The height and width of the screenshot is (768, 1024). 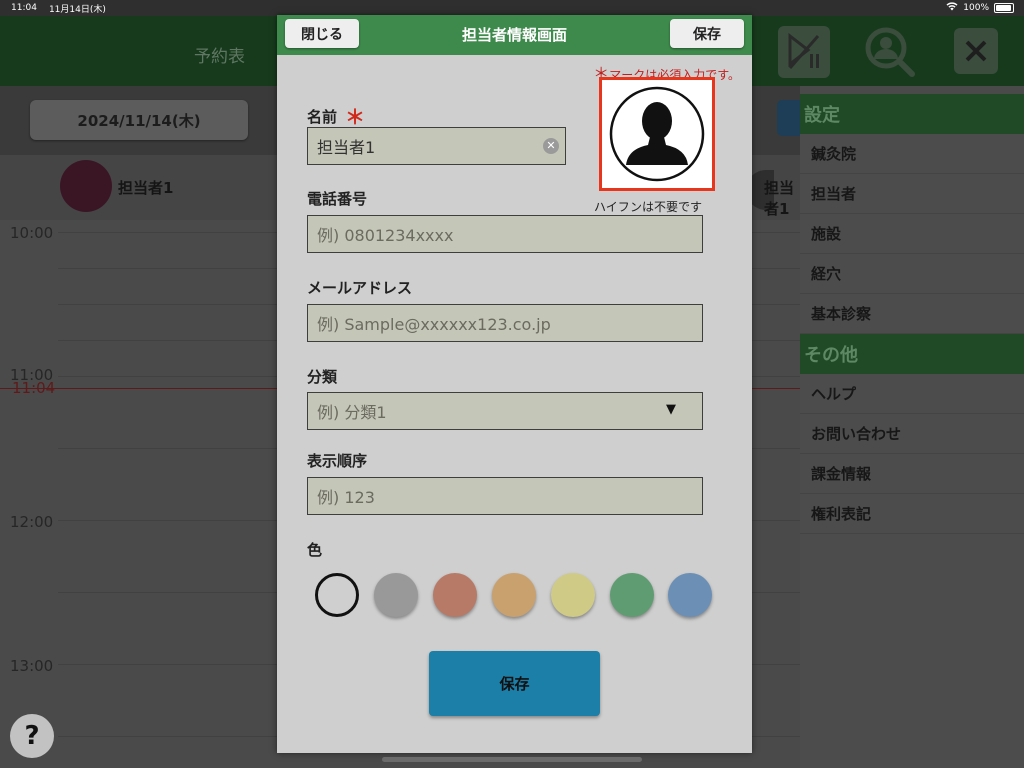 I want to click on email-placeholder: 例) Sample@xxxxxx123.co.jp, so click(x=434, y=324).